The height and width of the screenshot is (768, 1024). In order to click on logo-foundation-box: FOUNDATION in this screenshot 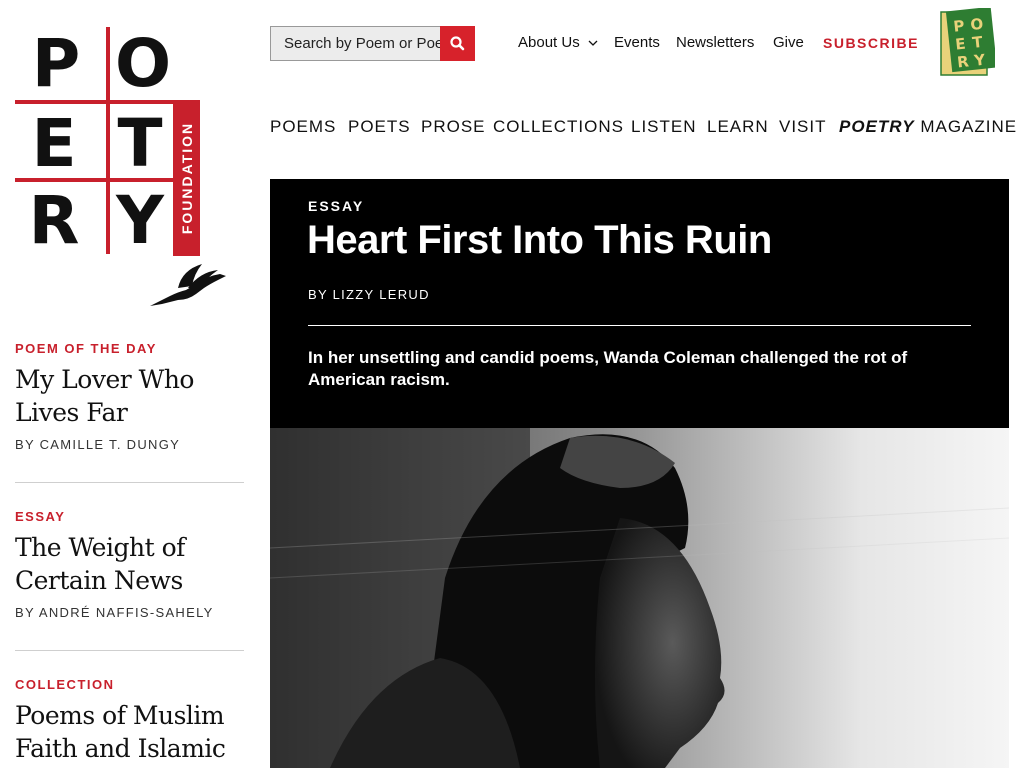, I will do `click(186, 178)`.